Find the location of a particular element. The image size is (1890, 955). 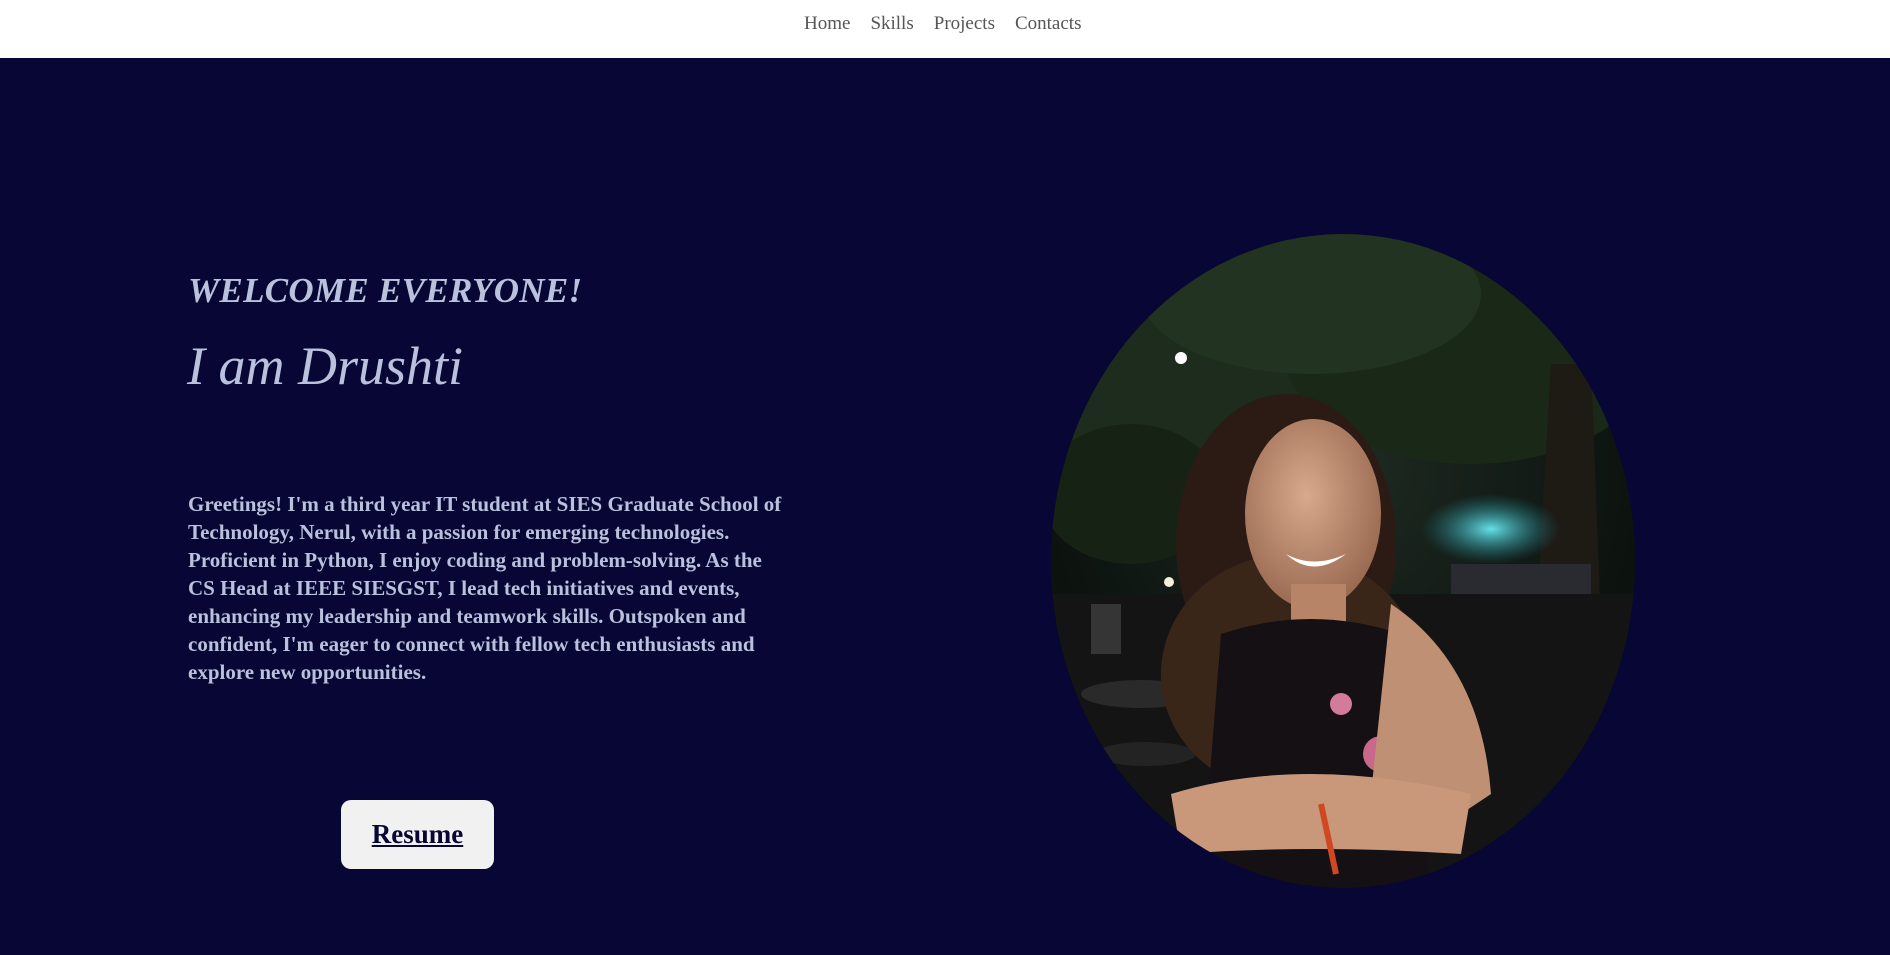

nav-projects-link: Projects is located at coordinates (964, 24).